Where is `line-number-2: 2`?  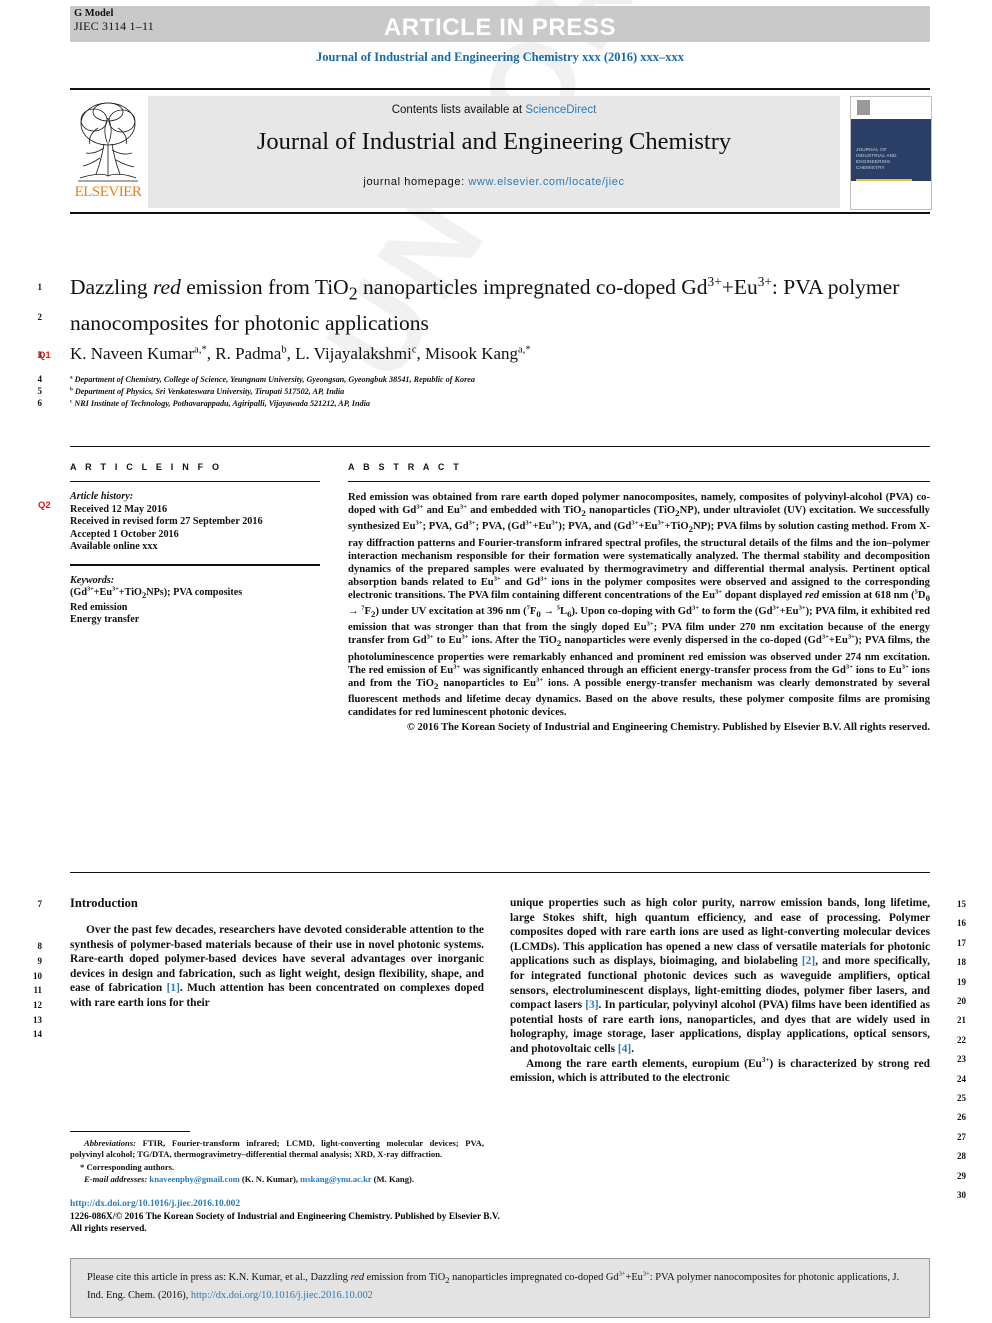
line-number-2: 2 is located at coordinates (40, 317).